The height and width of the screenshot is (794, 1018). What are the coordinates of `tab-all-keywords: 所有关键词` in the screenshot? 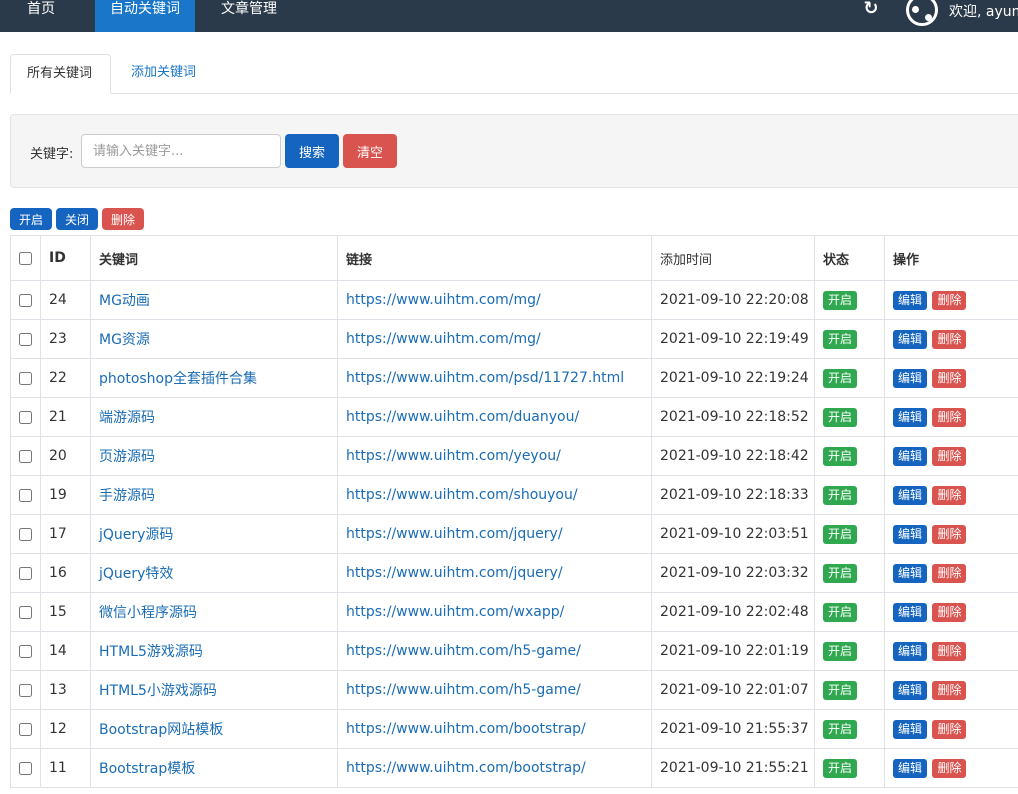 It's located at (60, 74).